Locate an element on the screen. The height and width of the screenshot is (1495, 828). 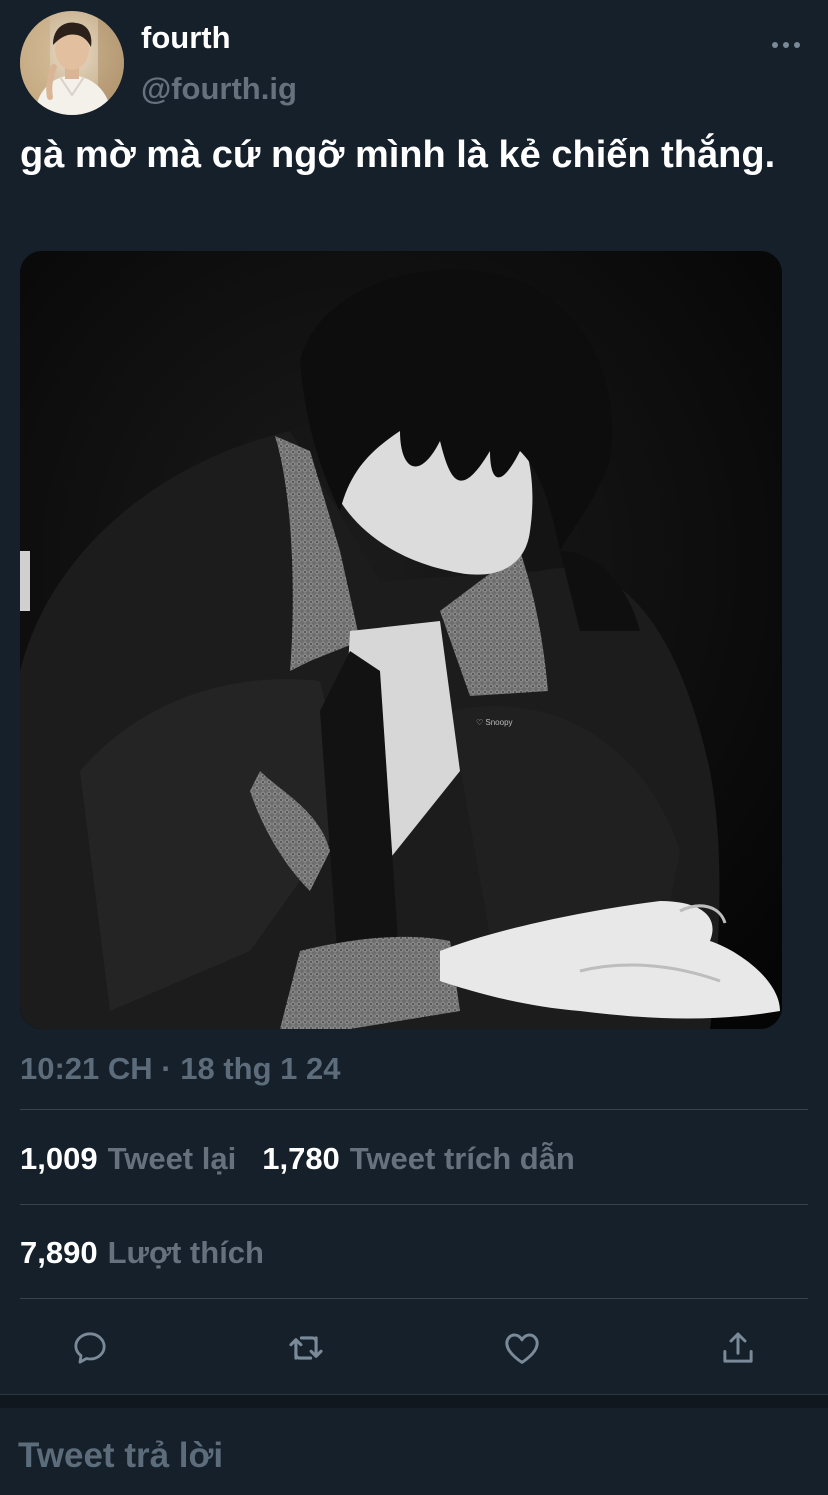
like-button is located at coordinates (522, 1348).